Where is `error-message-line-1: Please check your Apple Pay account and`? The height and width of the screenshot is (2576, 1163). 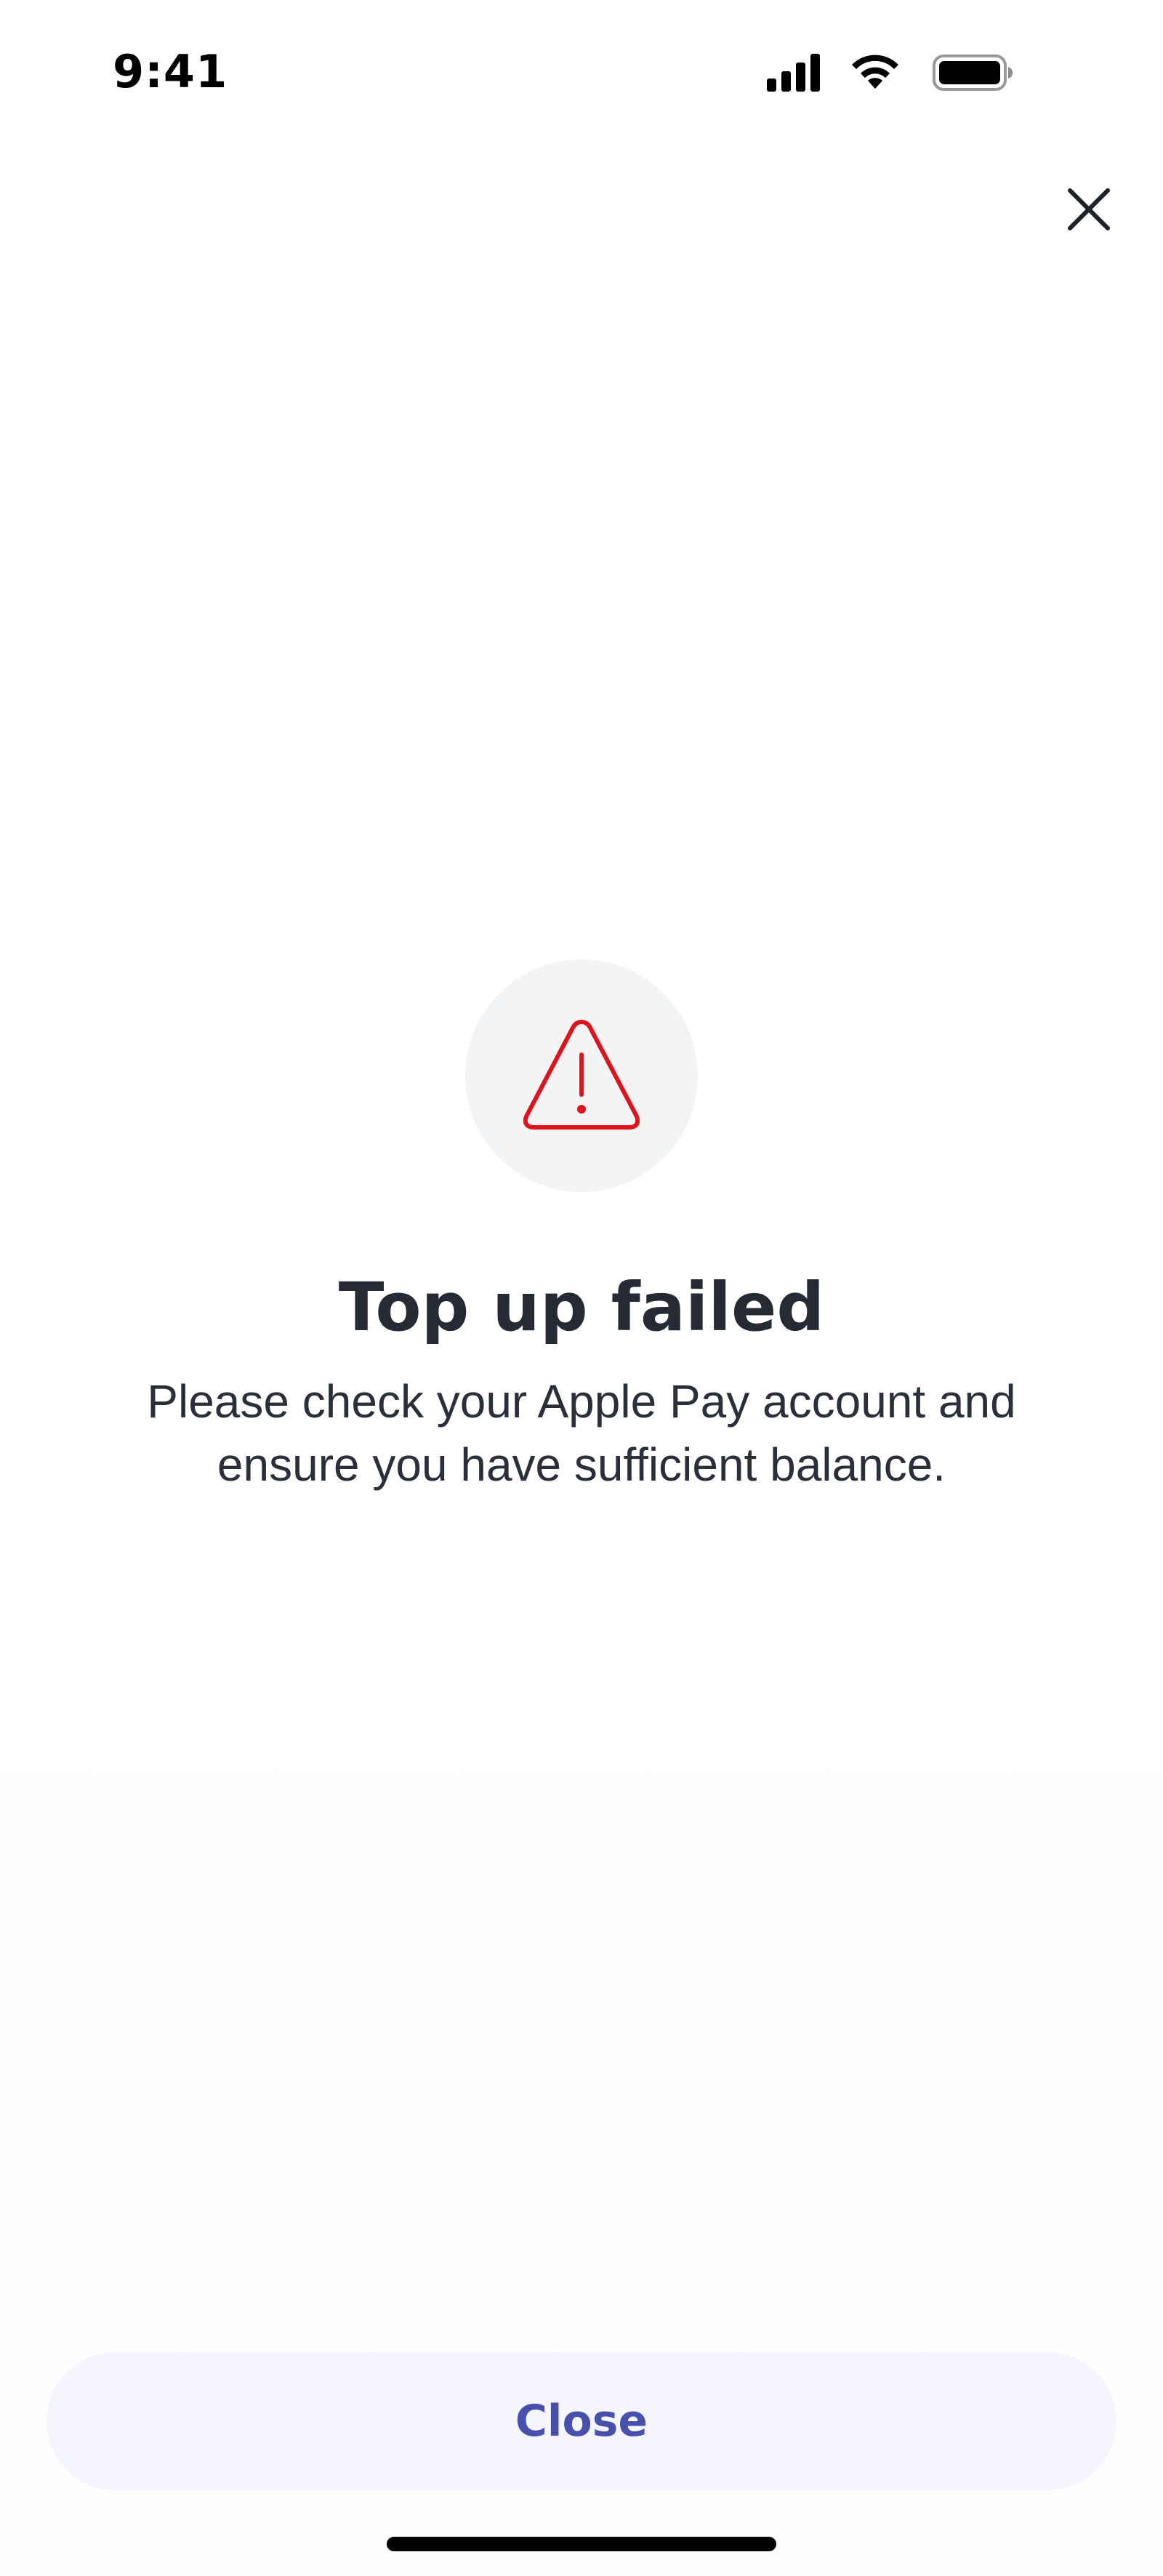 error-message-line-1: Please check your Apple Pay account and is located at coordinates (581, 1401).